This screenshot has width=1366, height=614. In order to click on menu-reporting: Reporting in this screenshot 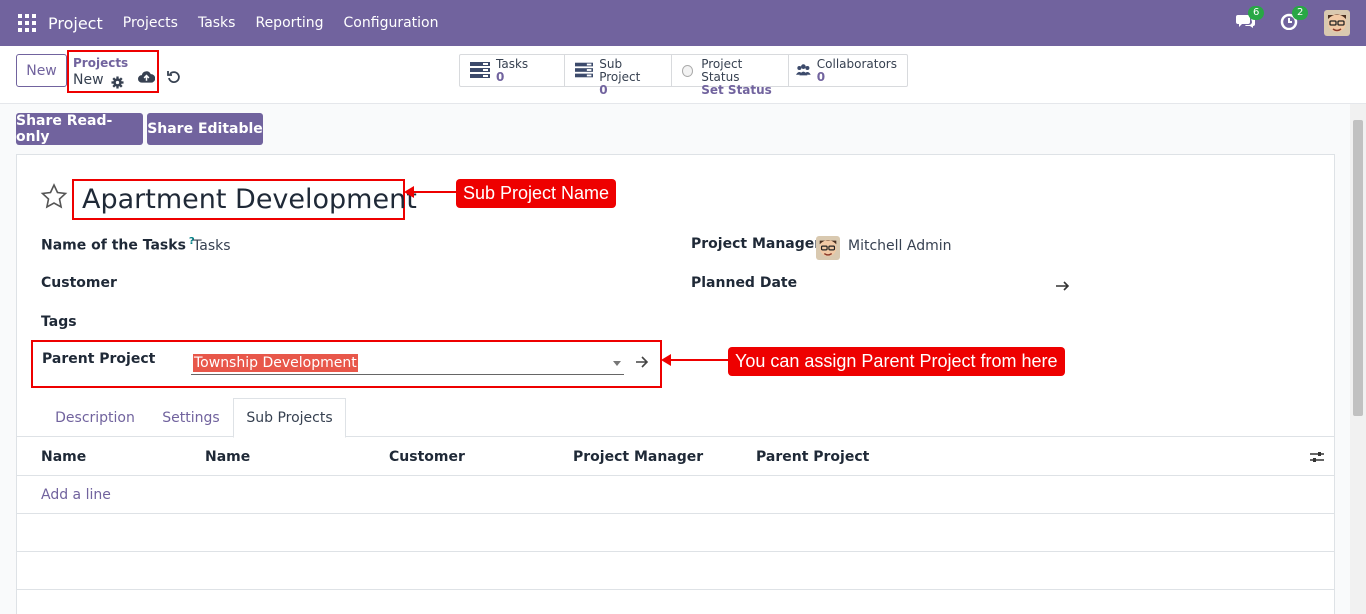, I will do `click(289, 23)`.